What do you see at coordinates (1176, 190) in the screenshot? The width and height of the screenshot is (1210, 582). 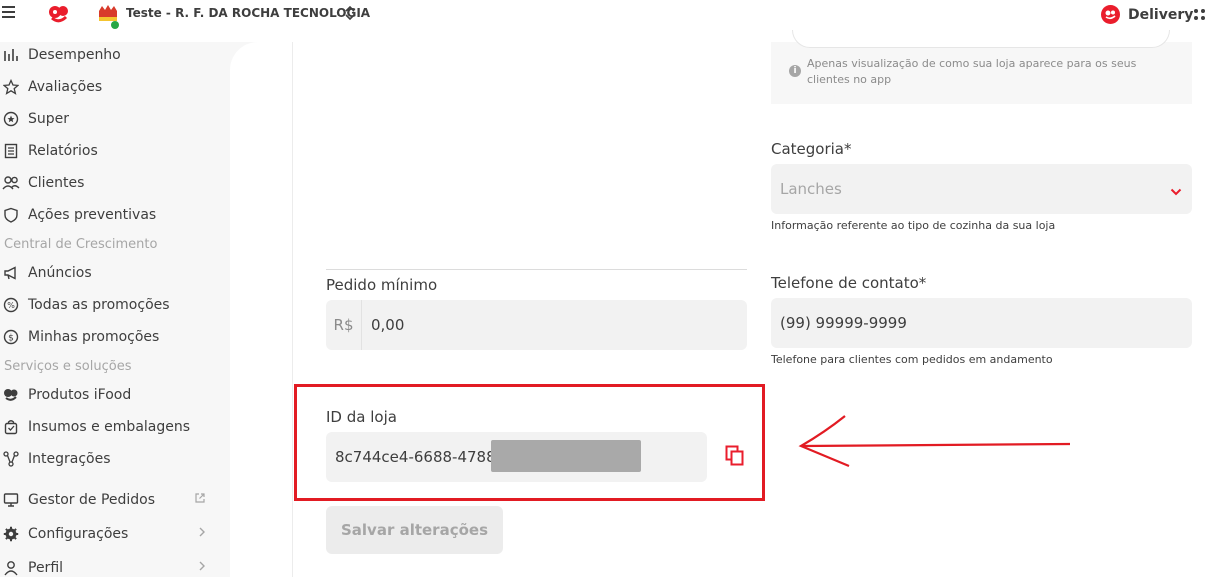 I see `chevron-down-icon` at bounding box center [1176, 190].